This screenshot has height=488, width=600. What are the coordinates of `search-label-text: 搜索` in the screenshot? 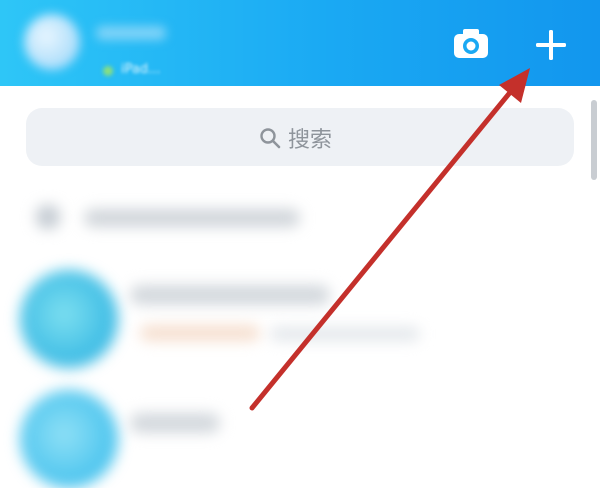 It's located at (310, 140).